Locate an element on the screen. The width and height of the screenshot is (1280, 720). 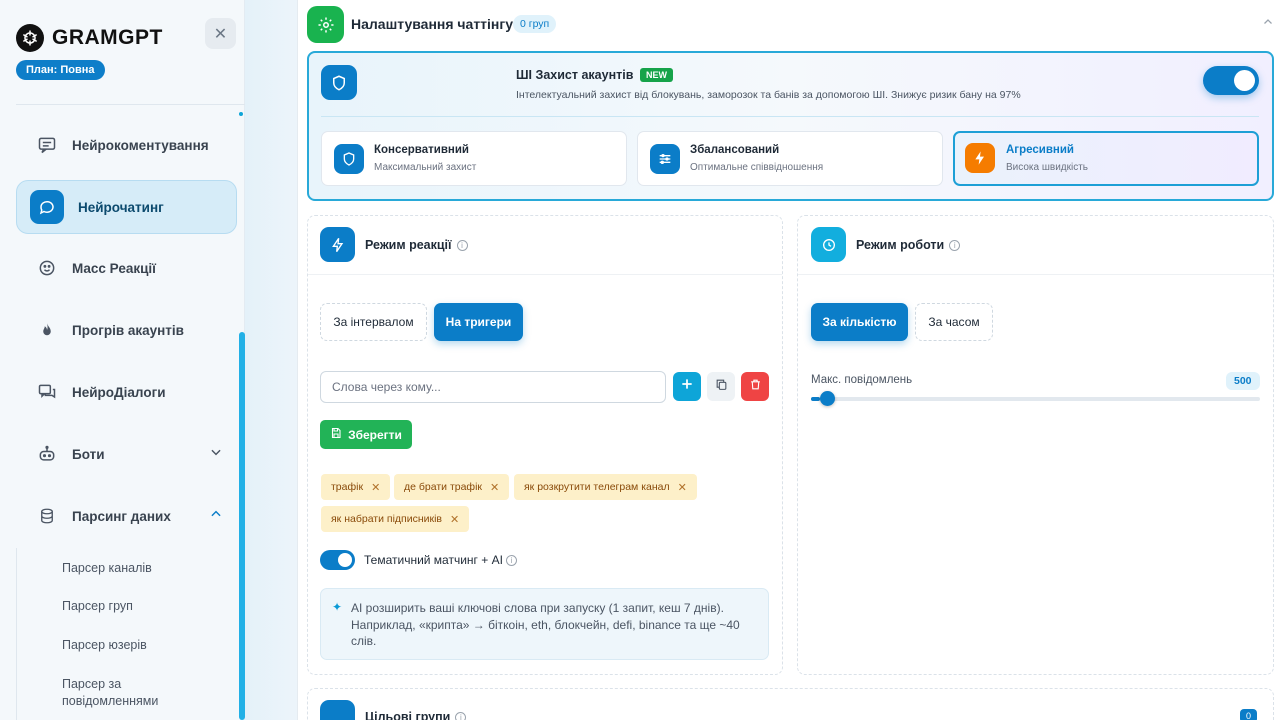
keyword-tag: де брати трафік ✕ is located at coordinates (452, 487).